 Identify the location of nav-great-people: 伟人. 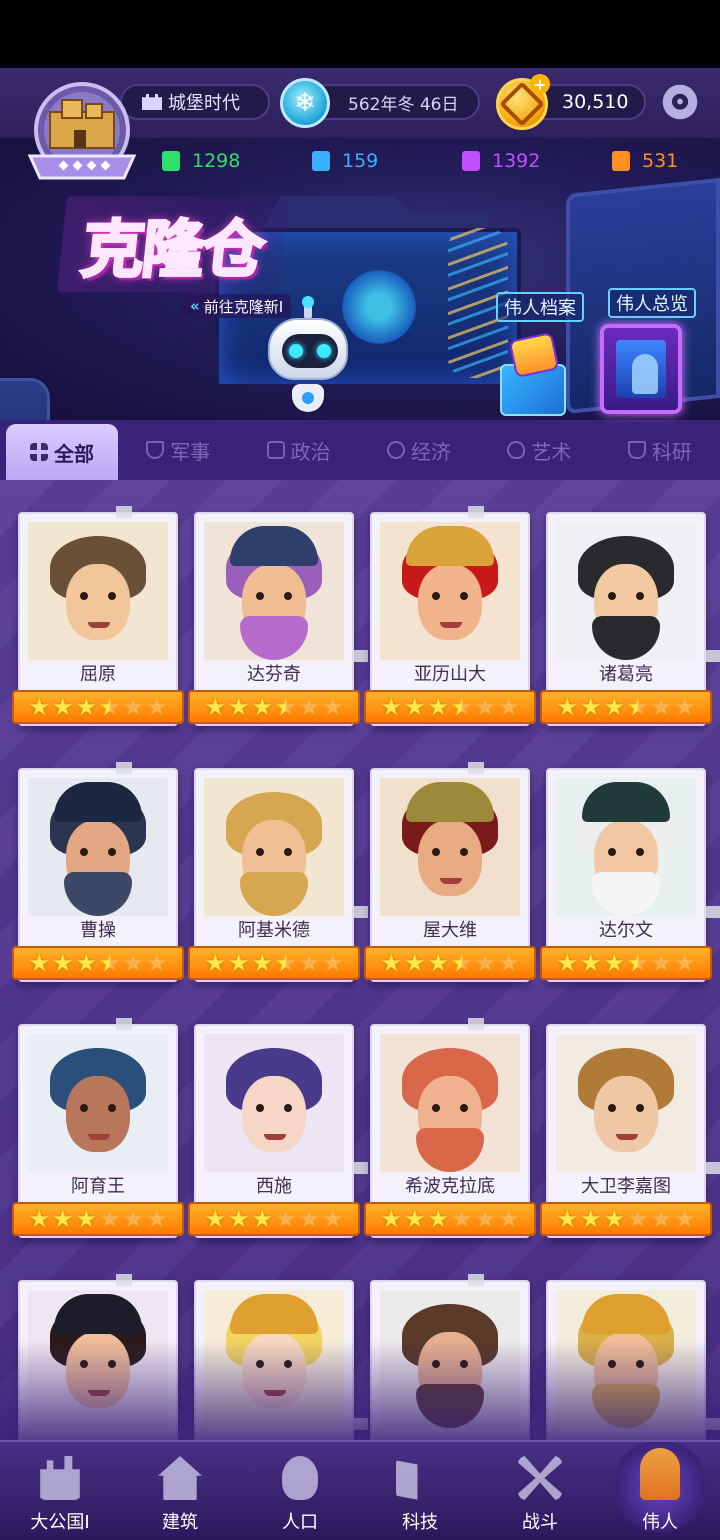
(660, 1491).